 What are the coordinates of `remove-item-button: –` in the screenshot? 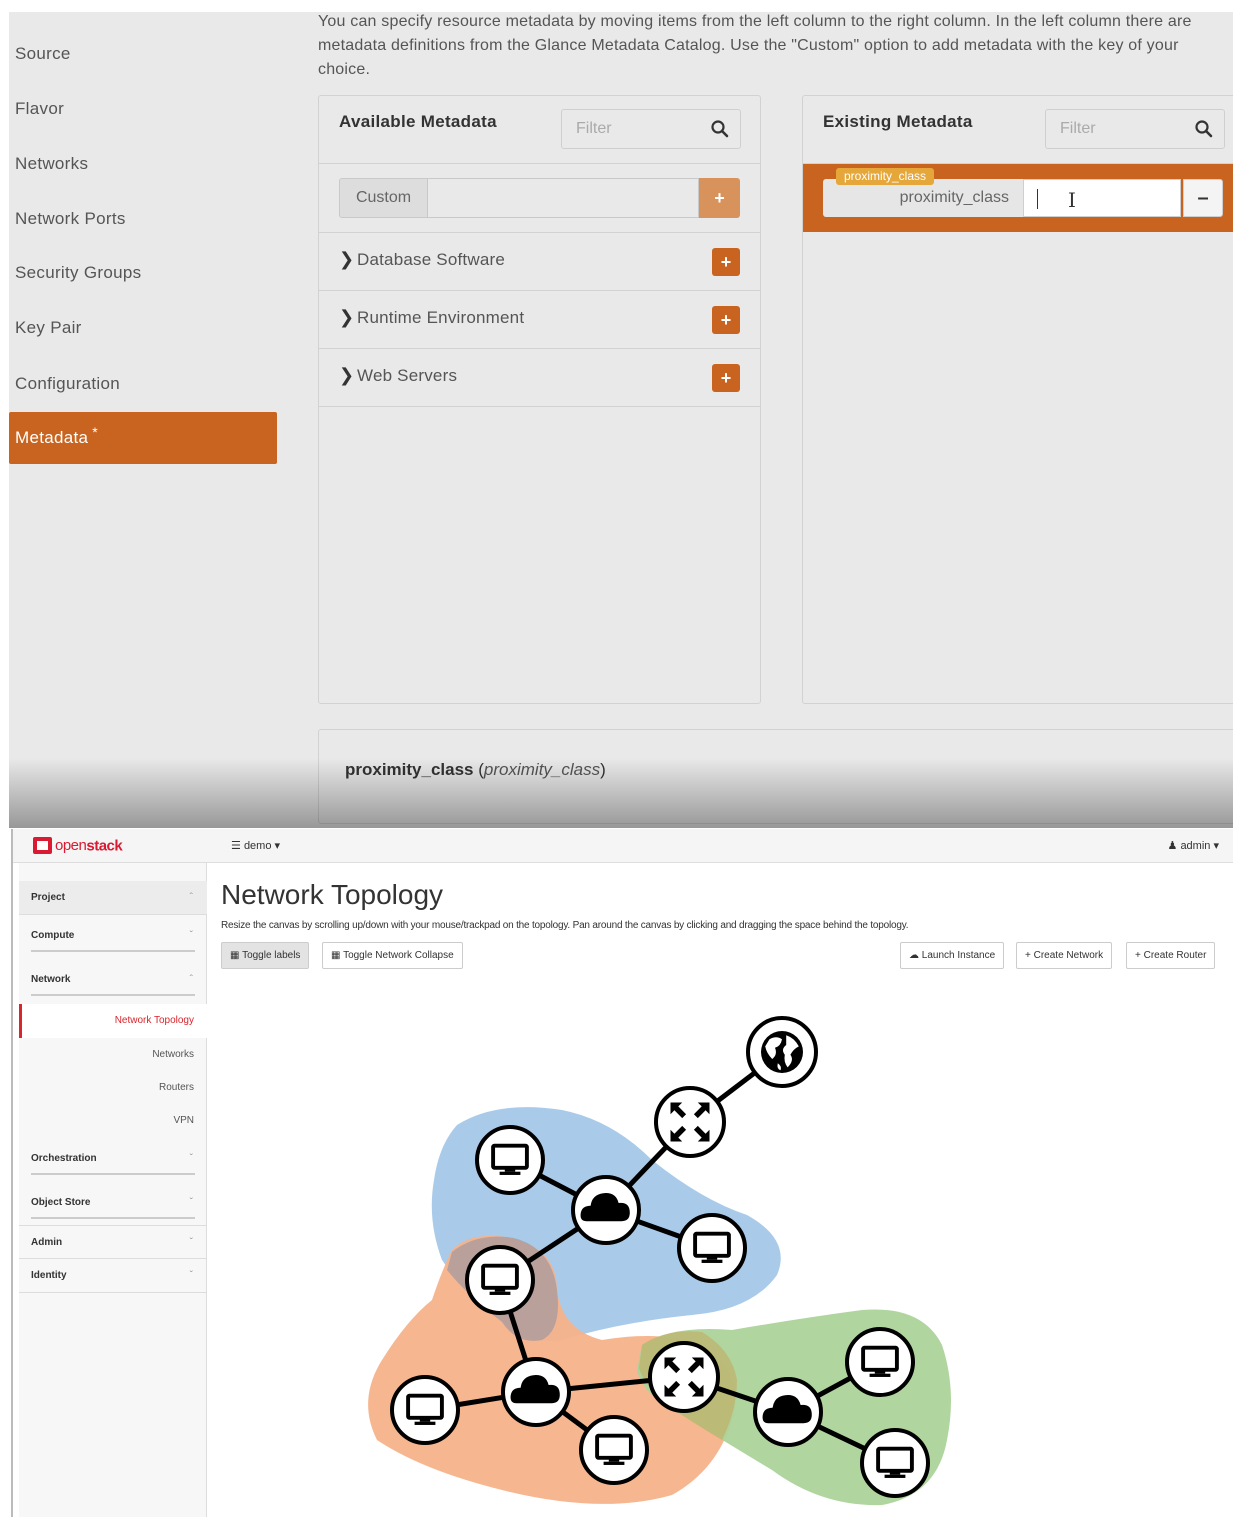 It's located at (1203, 198).